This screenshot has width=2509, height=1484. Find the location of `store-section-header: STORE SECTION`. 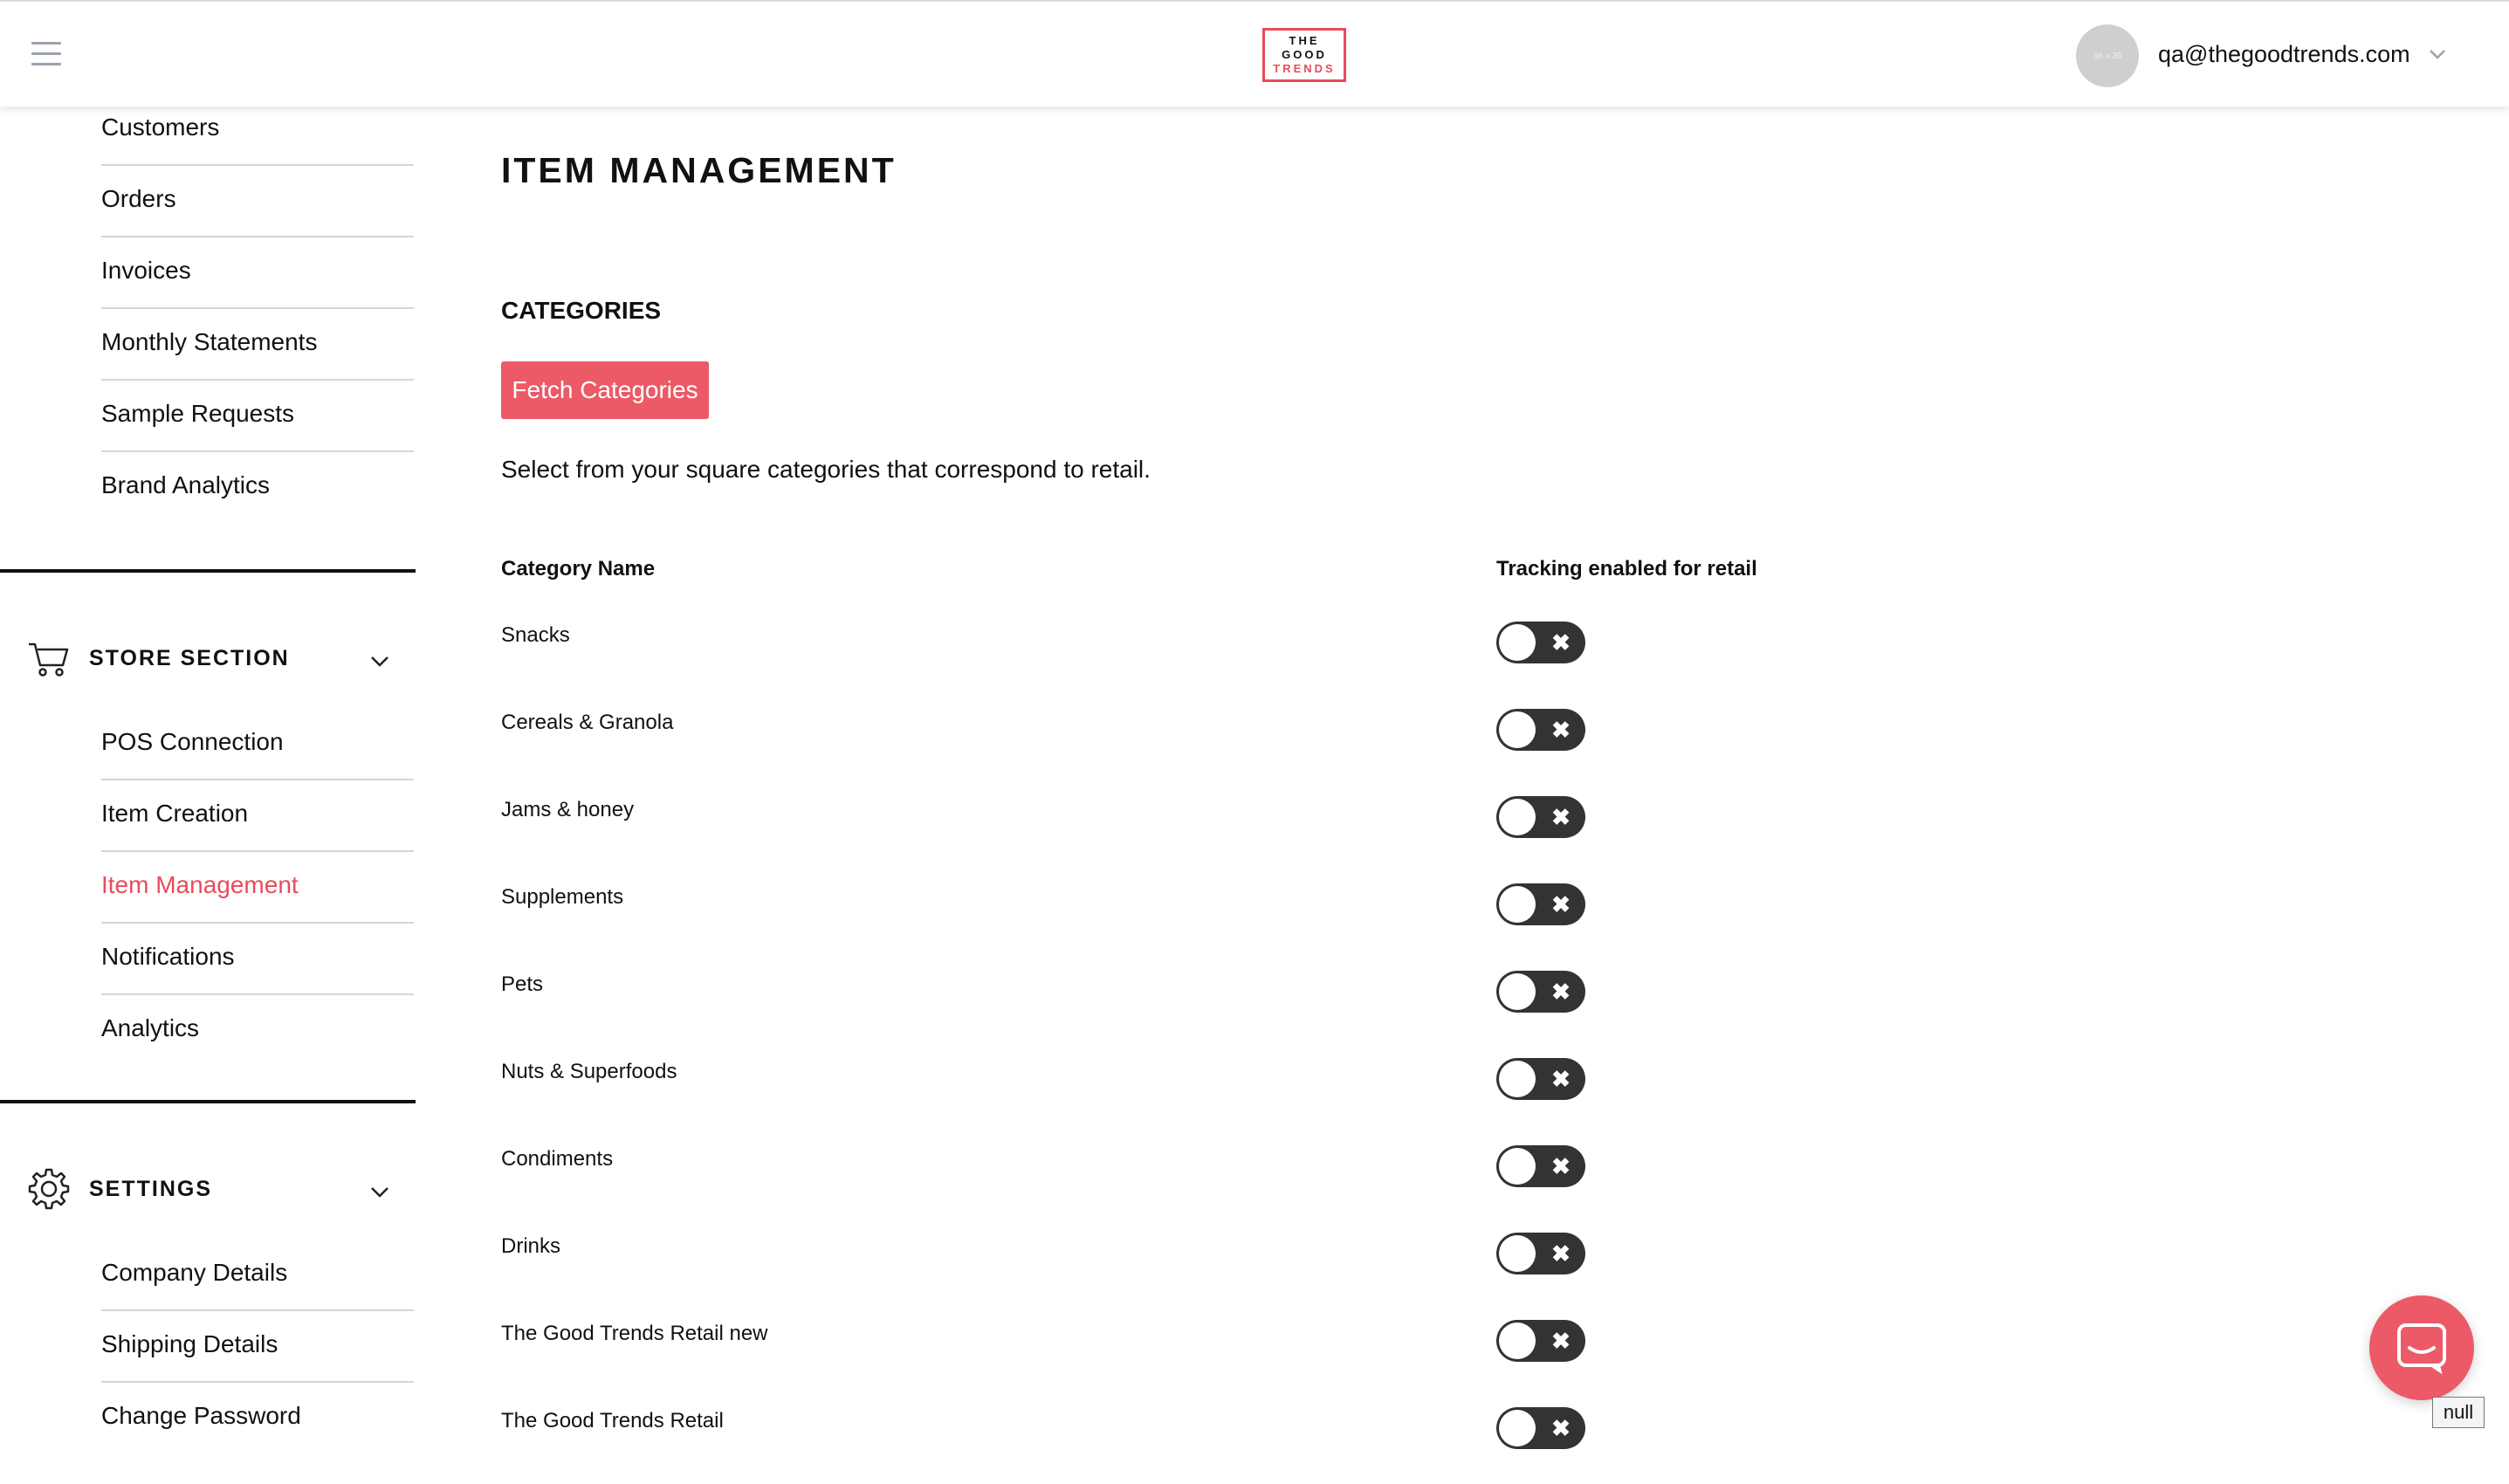

store-section-header: STORE SECTION is located at coordinates (209, 656).